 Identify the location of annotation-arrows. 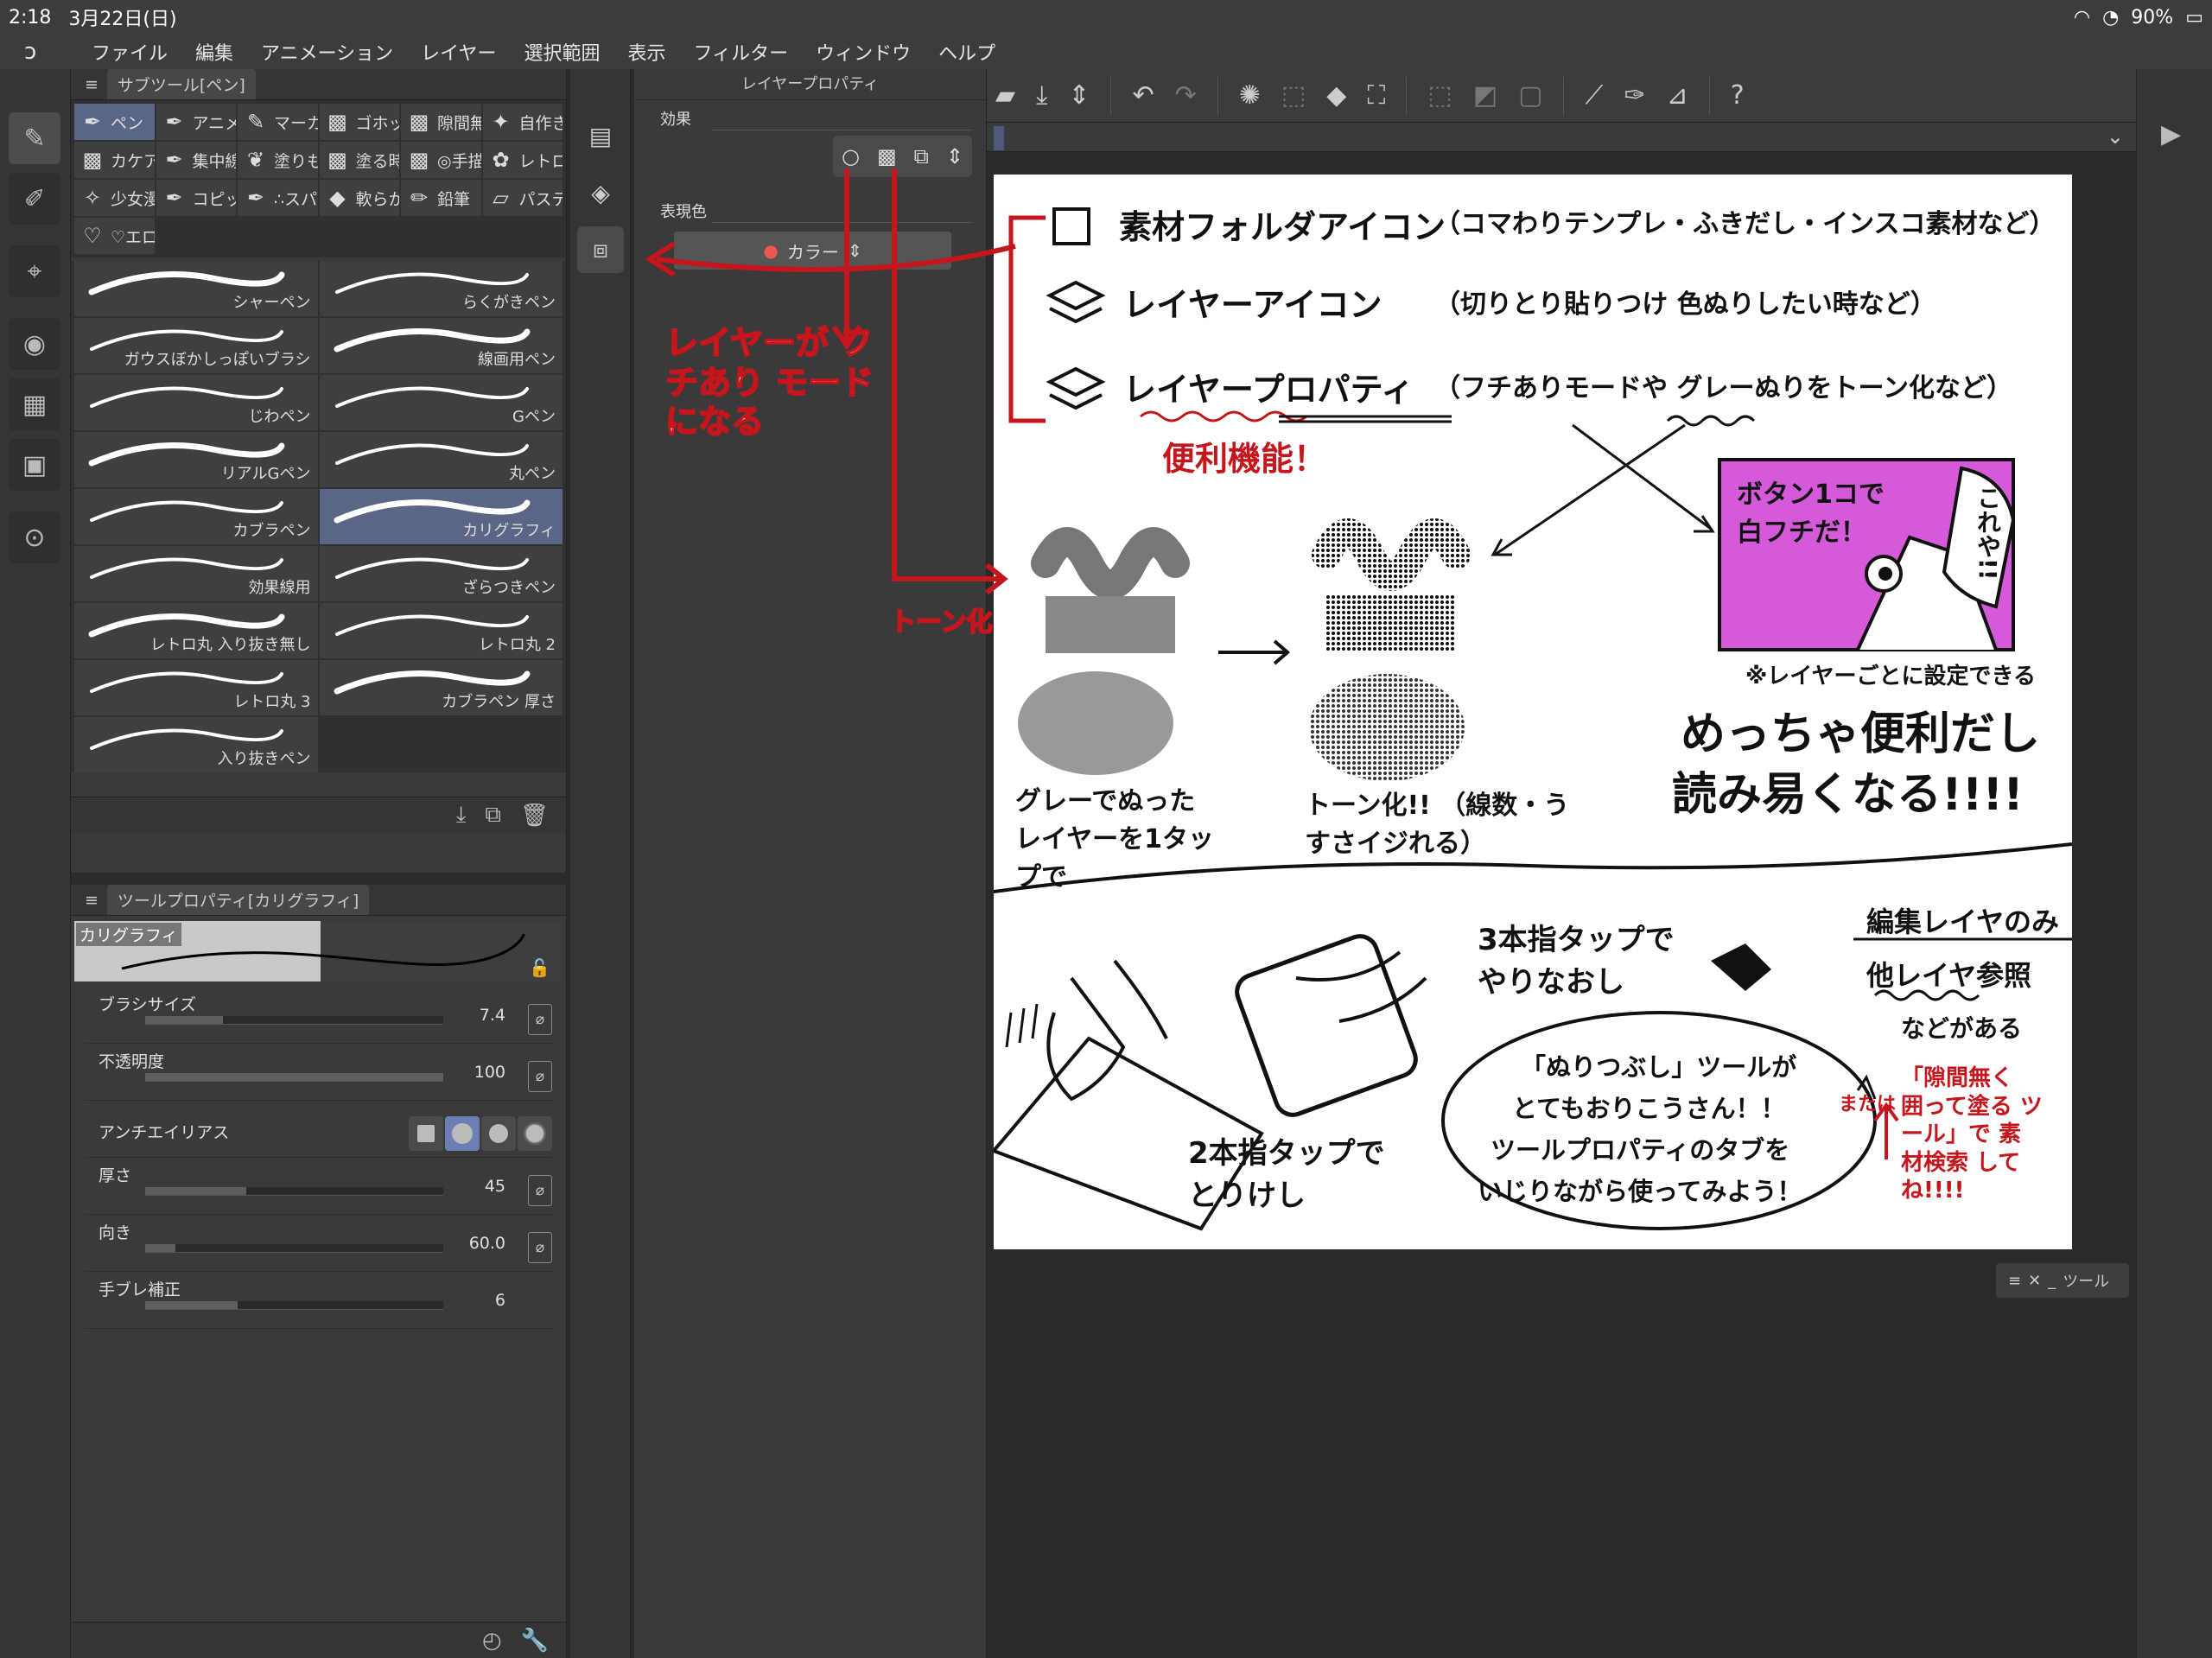
(830, 381).